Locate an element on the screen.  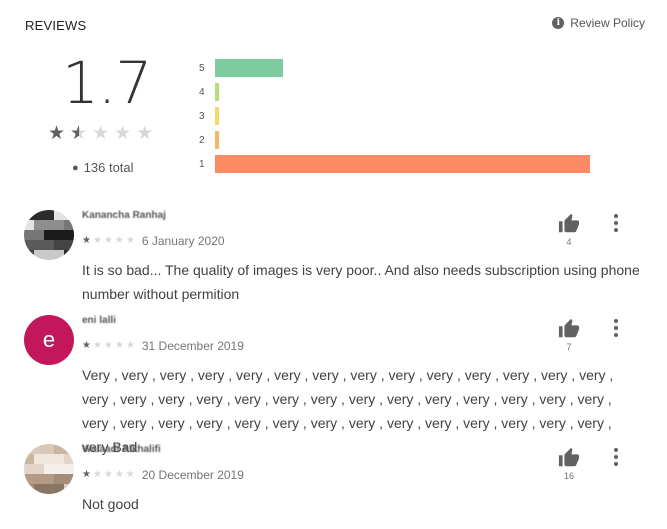
histogram-label: 4 is located at coordinates (202, 92).